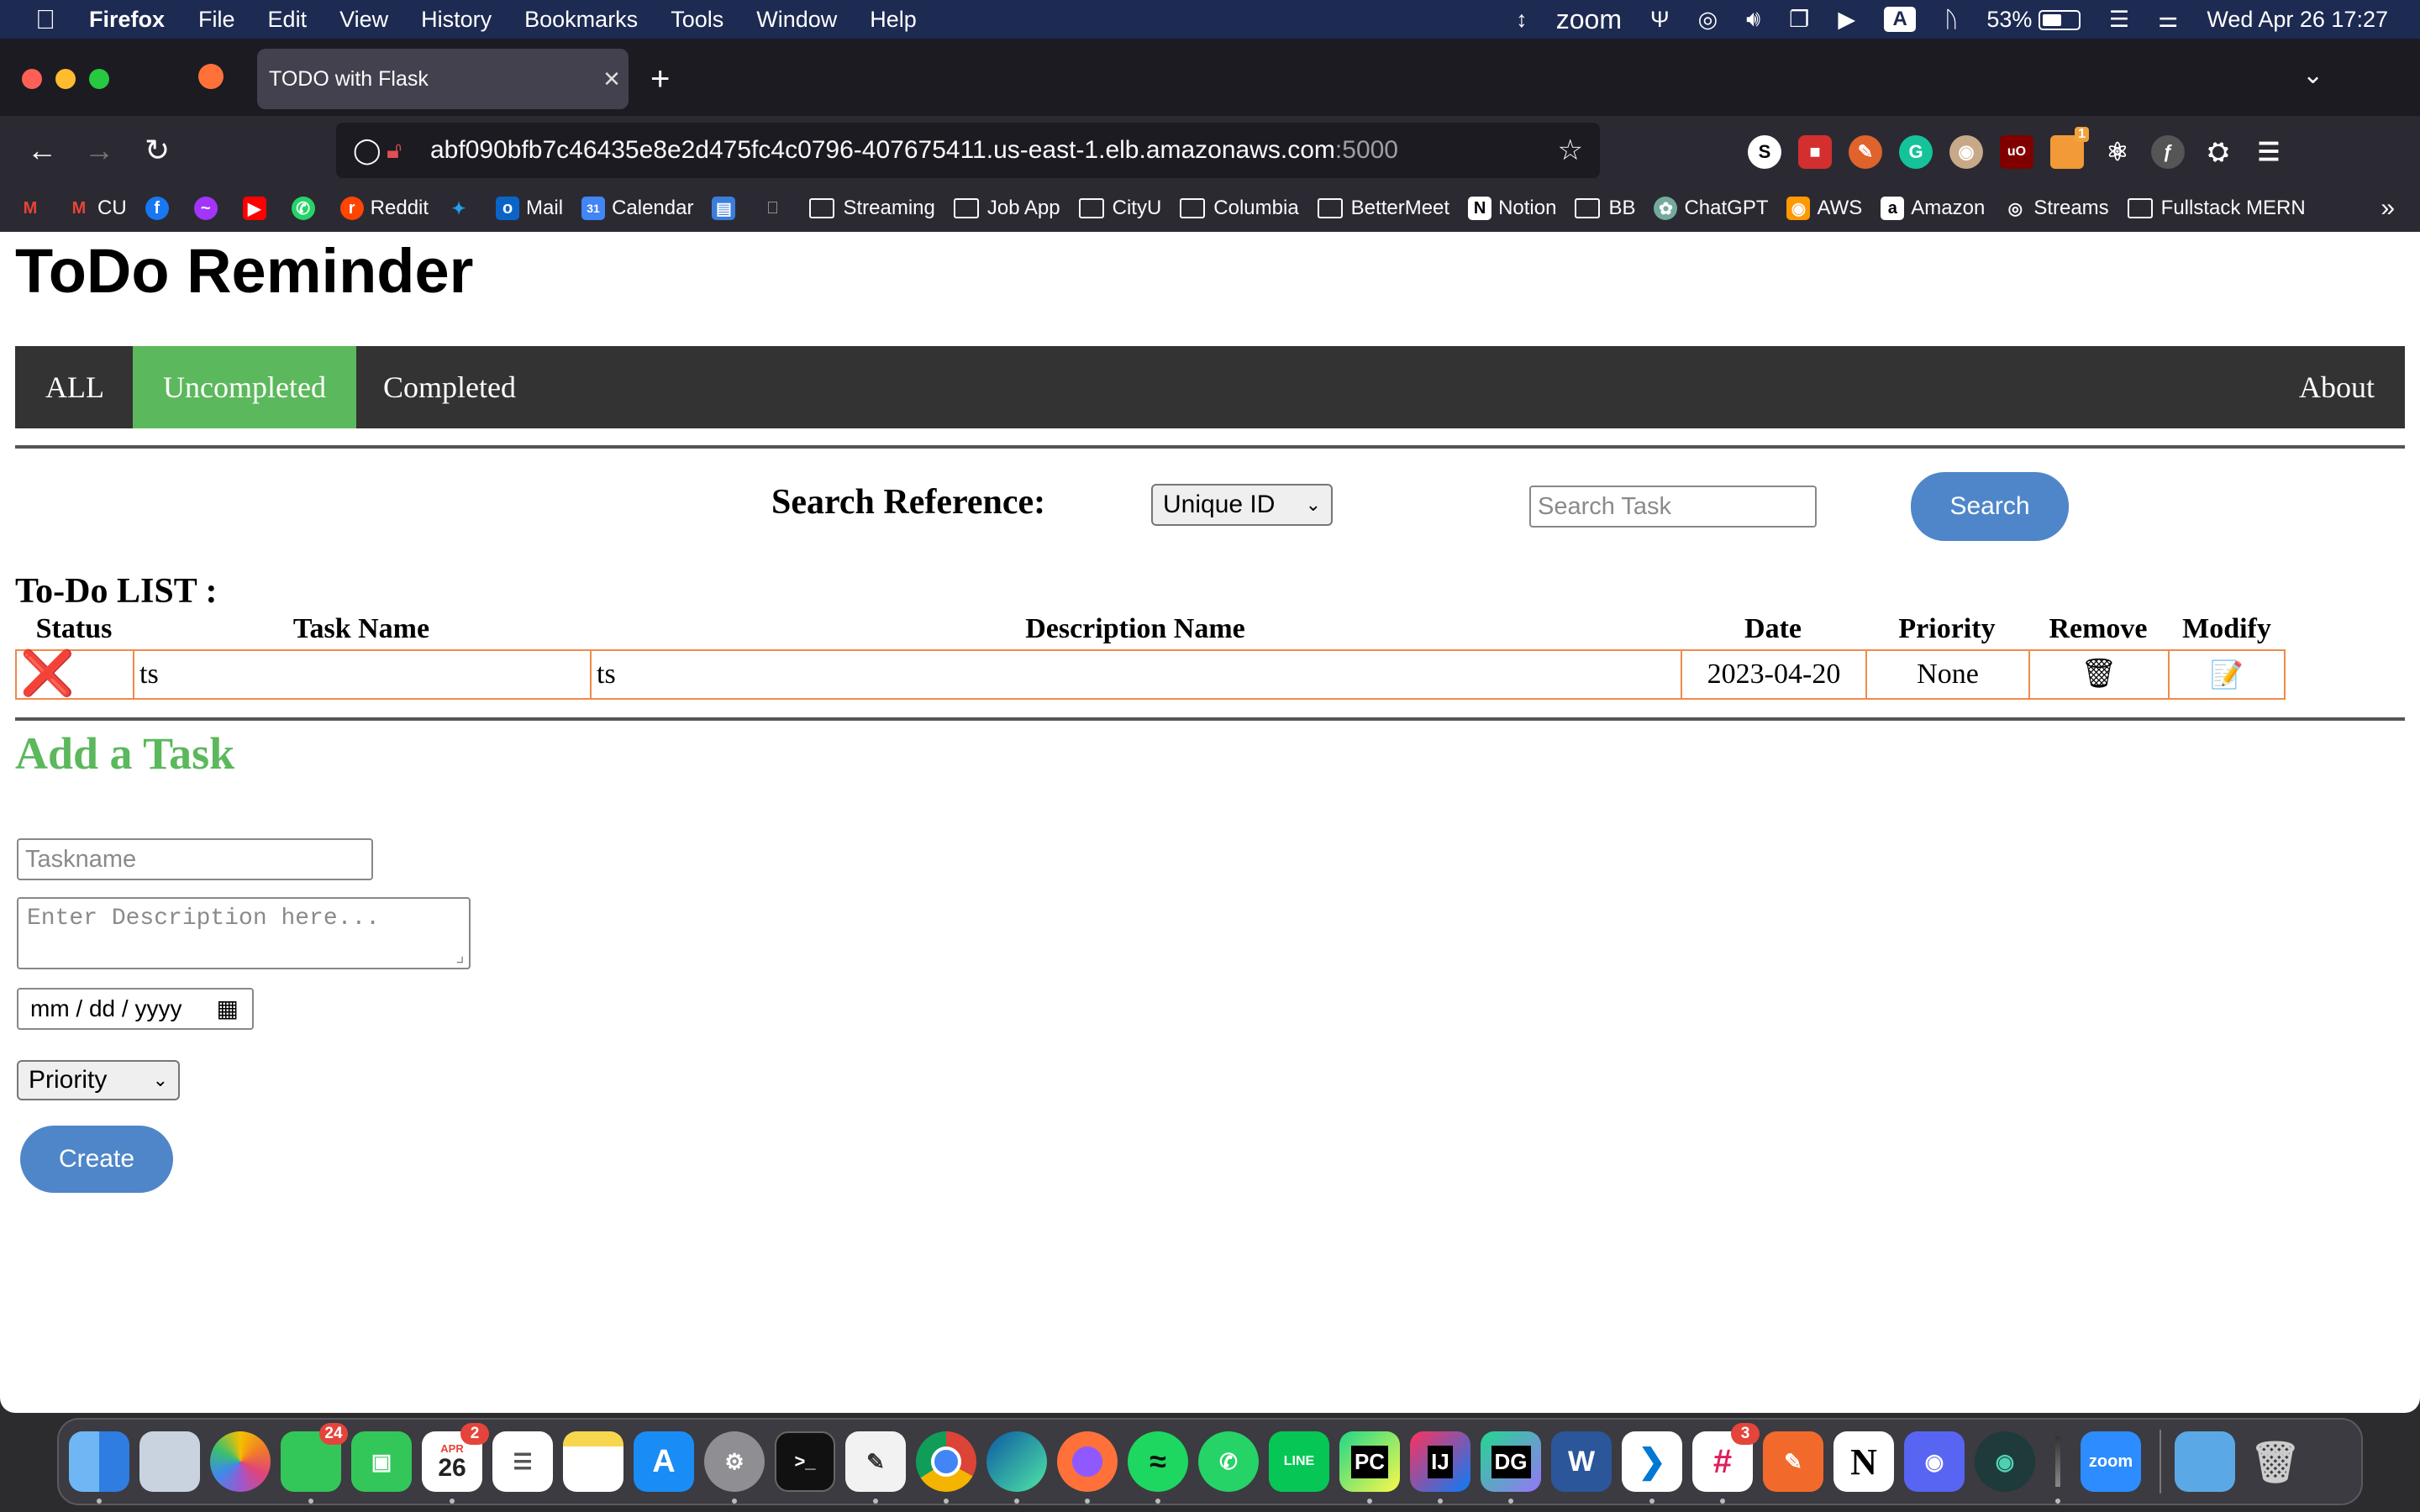 This screenshot has width=2420, height=1512. I want to click on screen-mirroring-icon: ❐, so click(1799, 20).